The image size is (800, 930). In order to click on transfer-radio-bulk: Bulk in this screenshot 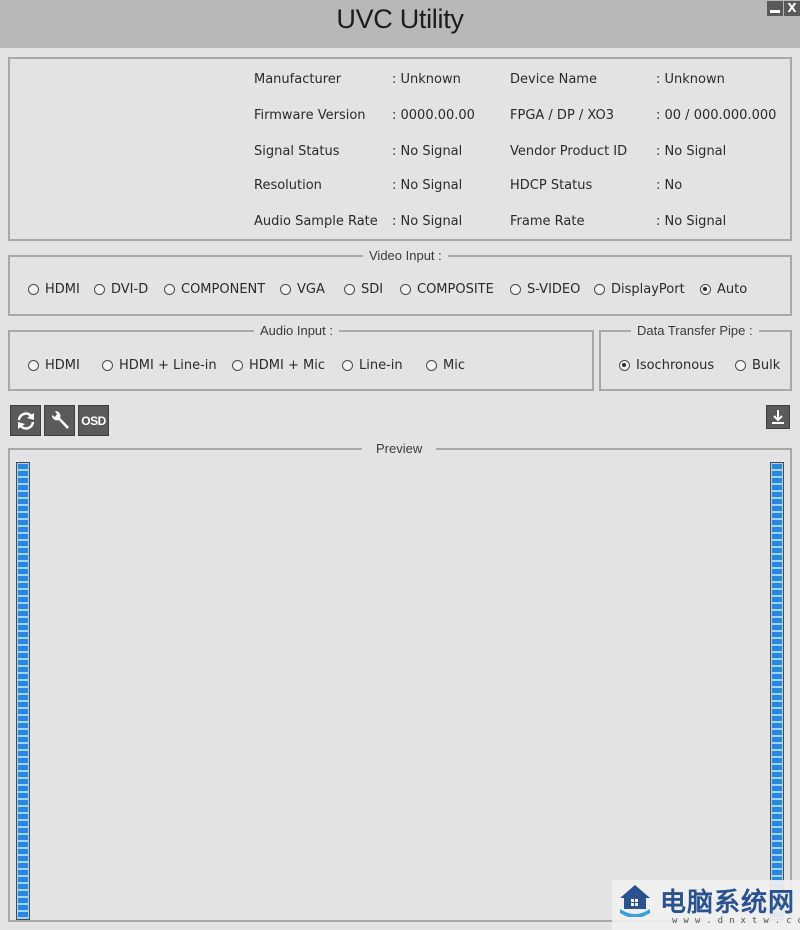, I will do `click(757, 365)`.